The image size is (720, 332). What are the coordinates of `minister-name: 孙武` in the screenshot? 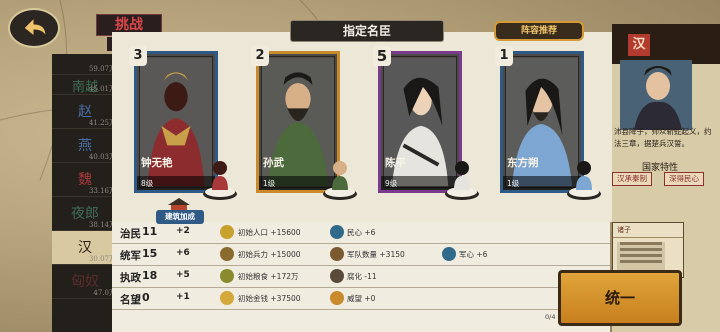 It's located at (273, 163).